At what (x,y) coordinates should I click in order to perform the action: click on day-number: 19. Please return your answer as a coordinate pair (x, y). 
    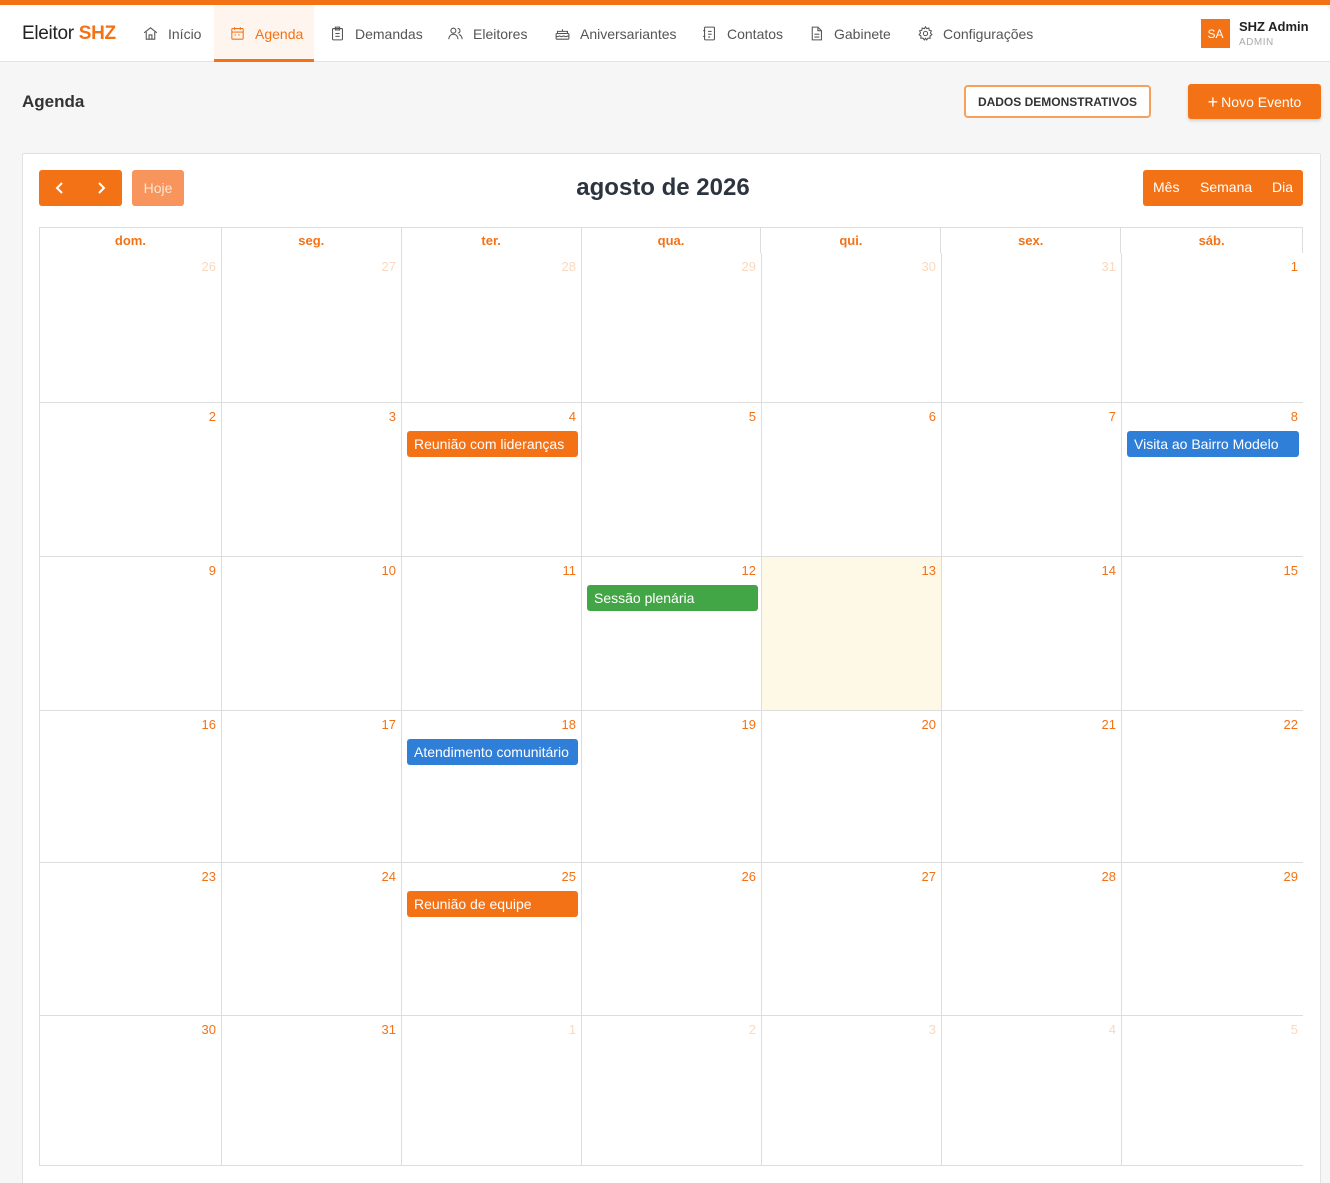
    Looking at the image, I should click on (749, 724).